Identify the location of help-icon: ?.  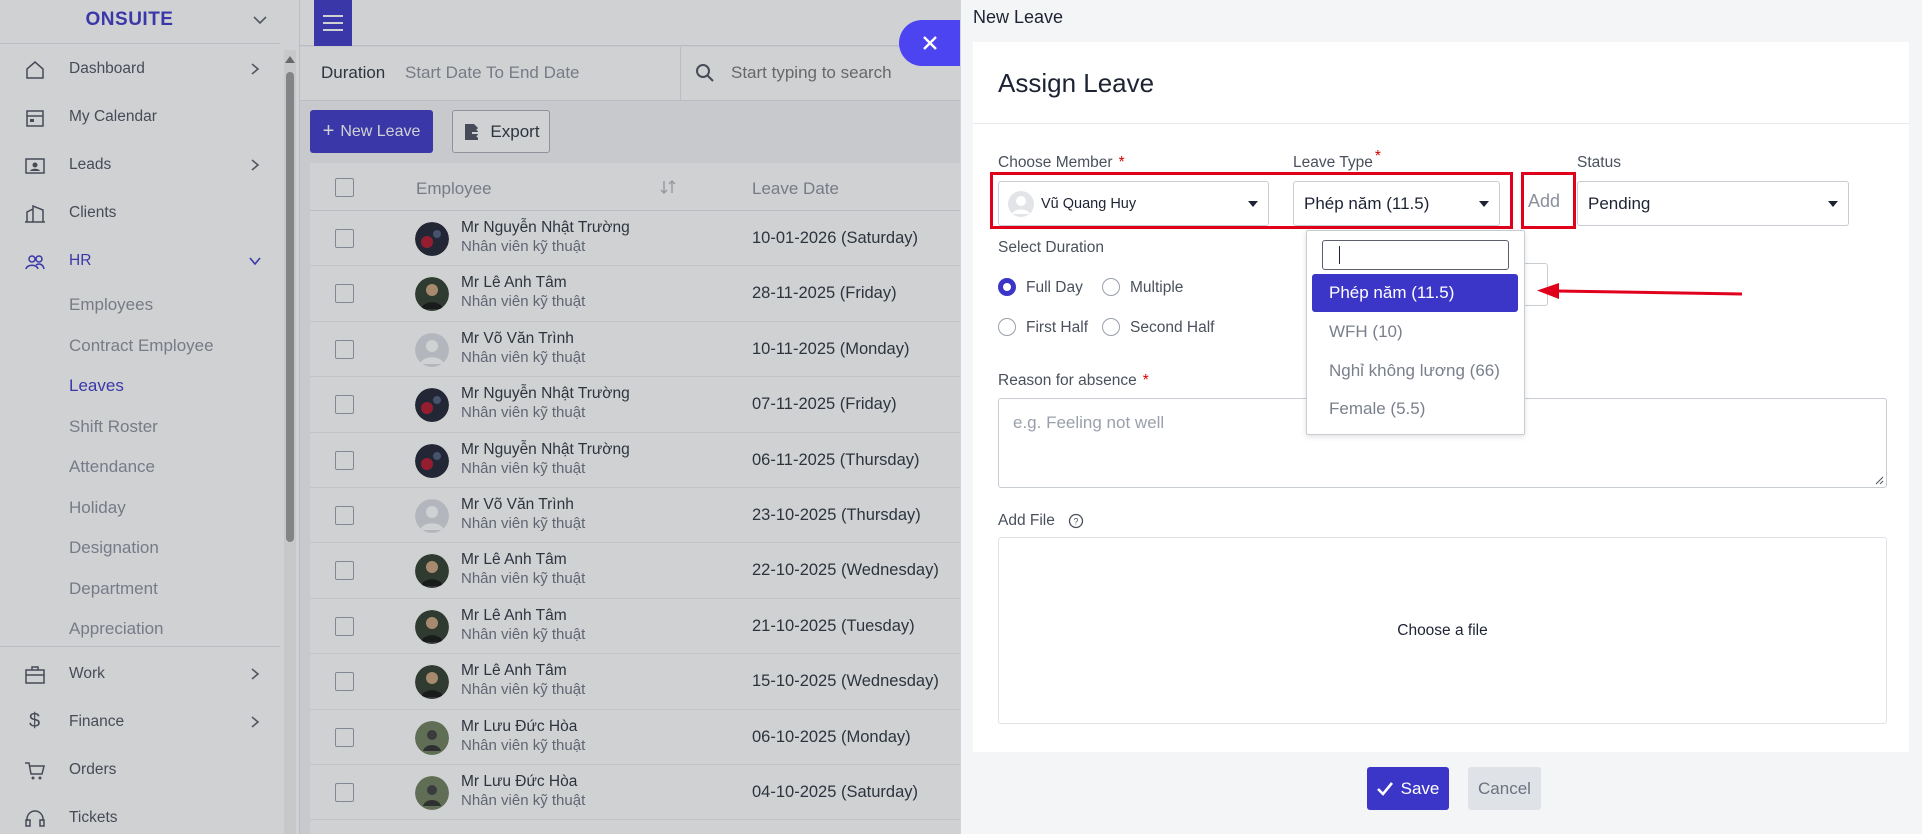
(1076, 521).